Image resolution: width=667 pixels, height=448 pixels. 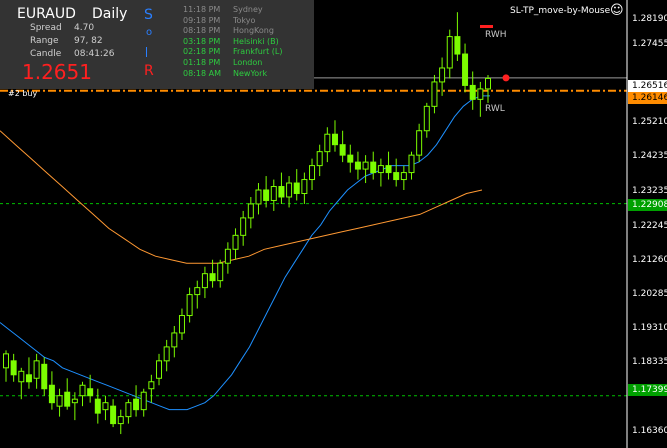 I want to click on price-axis-label: 1.16360, so click(x=649, y=430).